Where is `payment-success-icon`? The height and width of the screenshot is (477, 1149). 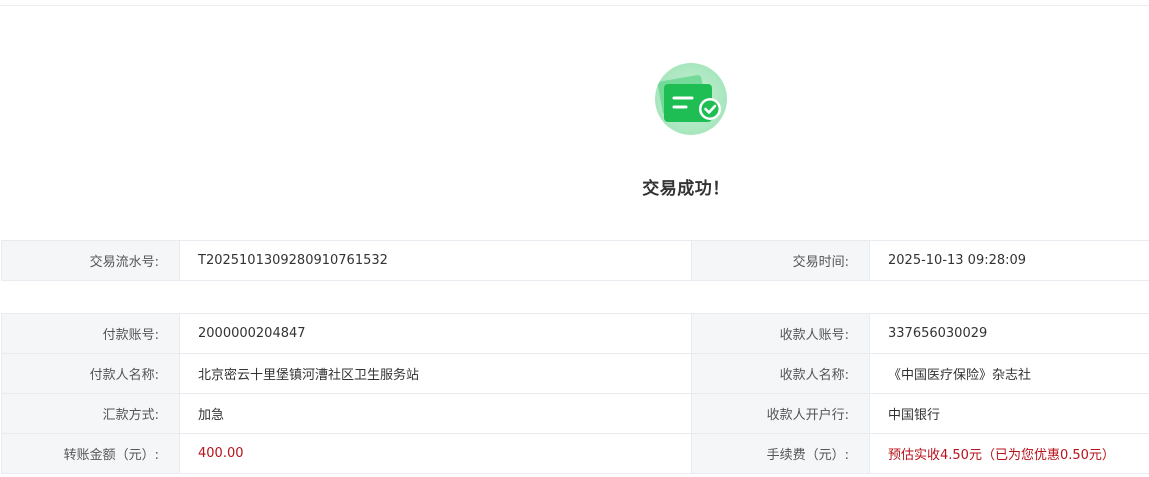
payment-success-icon is located at coordinates (691, 99).